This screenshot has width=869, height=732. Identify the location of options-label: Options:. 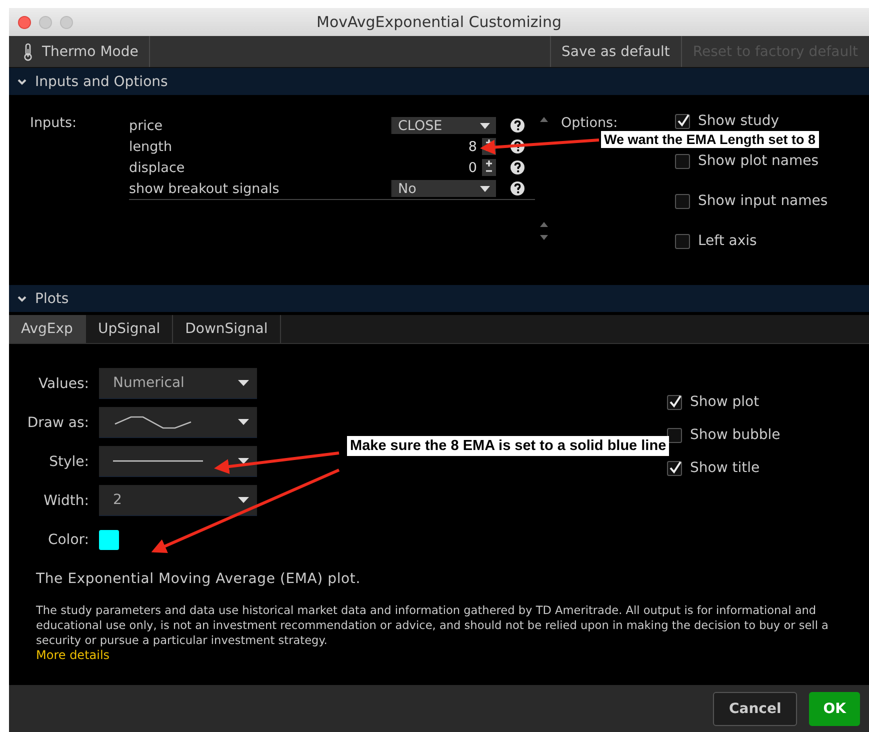
(590, 123).